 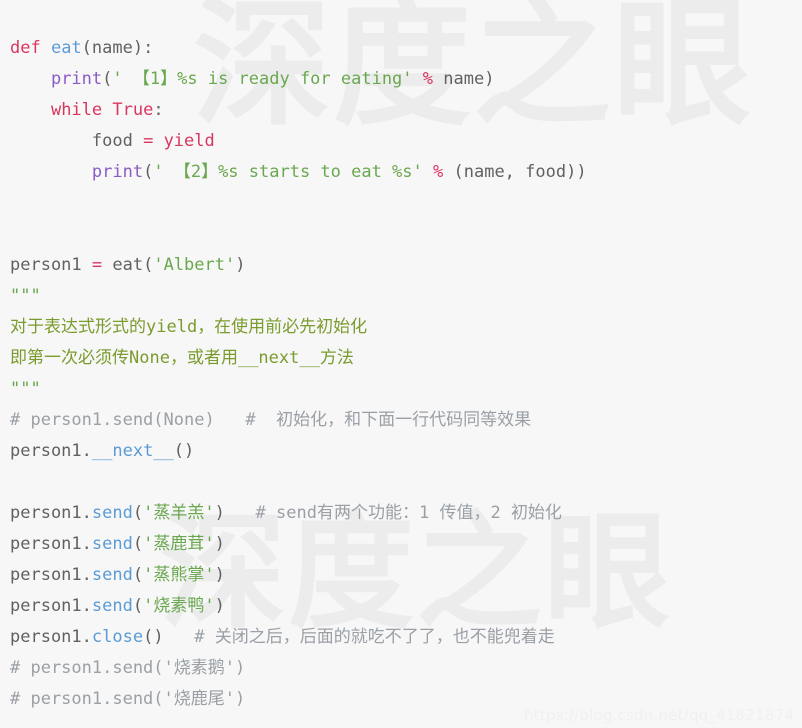 What do you see at coordinates (69, 358) in the screenshot?
I see `code-token-doc: 即第一次必须传` at bounding box center [69, 358].